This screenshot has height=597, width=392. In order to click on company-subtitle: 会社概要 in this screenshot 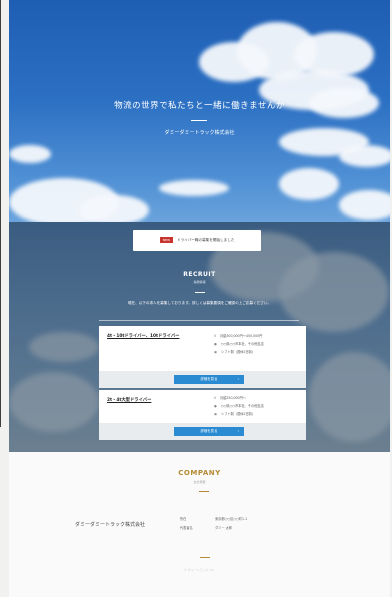, I will do `click(199, 482)`.